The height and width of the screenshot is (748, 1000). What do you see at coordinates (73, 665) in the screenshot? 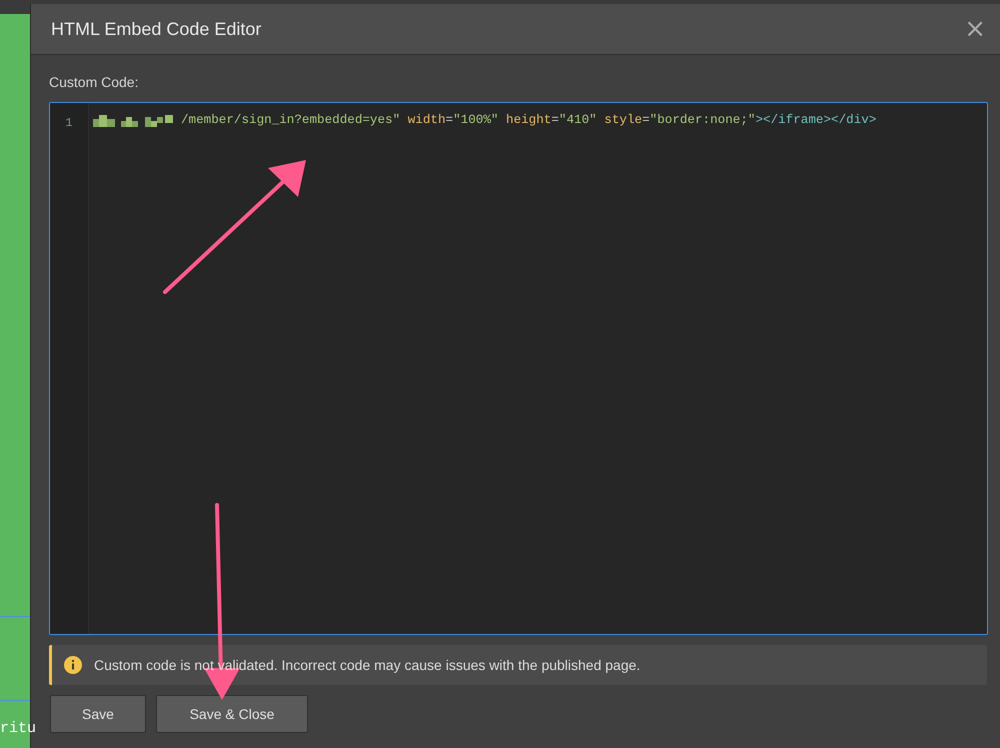
I see `info-icon` at bounding box center [73, 665].